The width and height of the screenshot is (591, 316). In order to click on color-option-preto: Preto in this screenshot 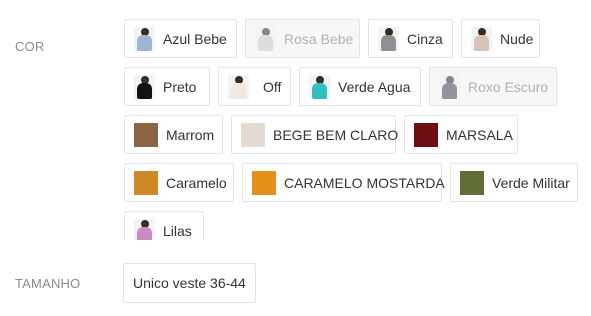, I will do `click(167, 86)`.